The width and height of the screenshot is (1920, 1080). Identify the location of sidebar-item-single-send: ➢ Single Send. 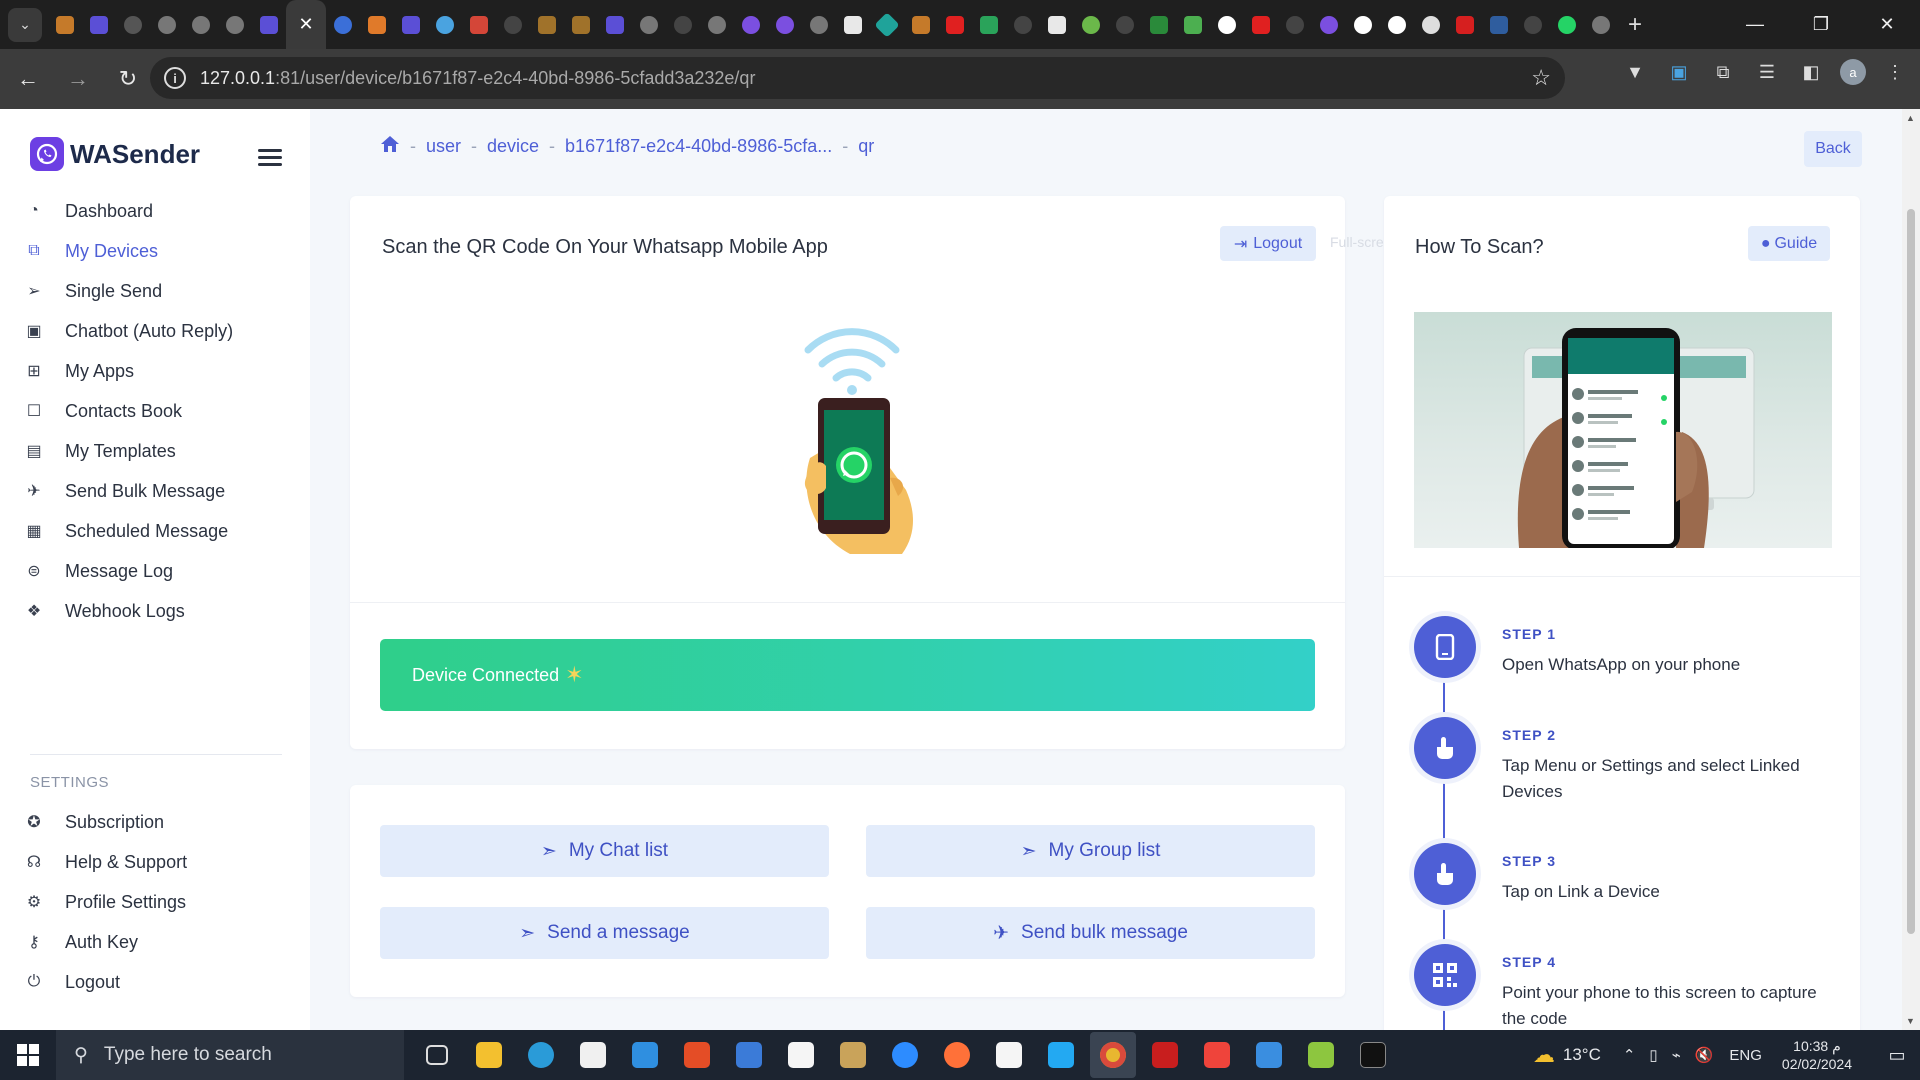
(155, 291).